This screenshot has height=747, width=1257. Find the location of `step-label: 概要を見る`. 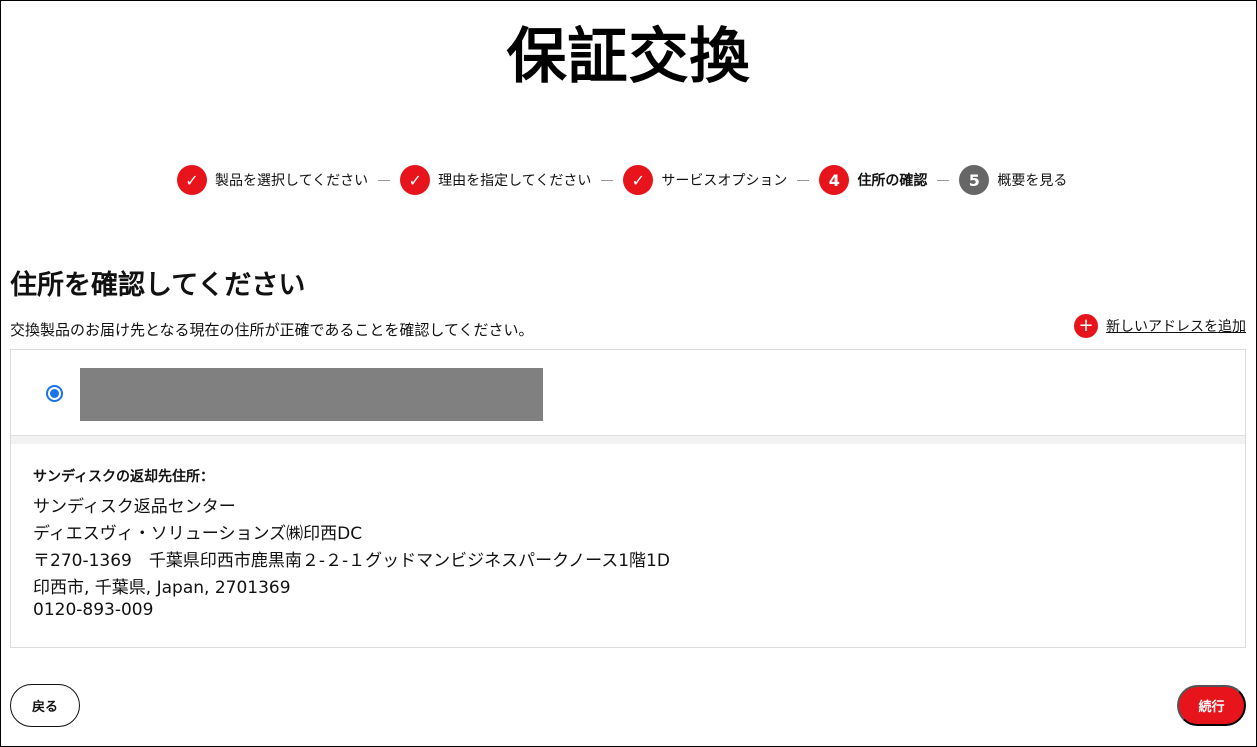

step-label: 概要を見る is located at coordinates (1032, 181).